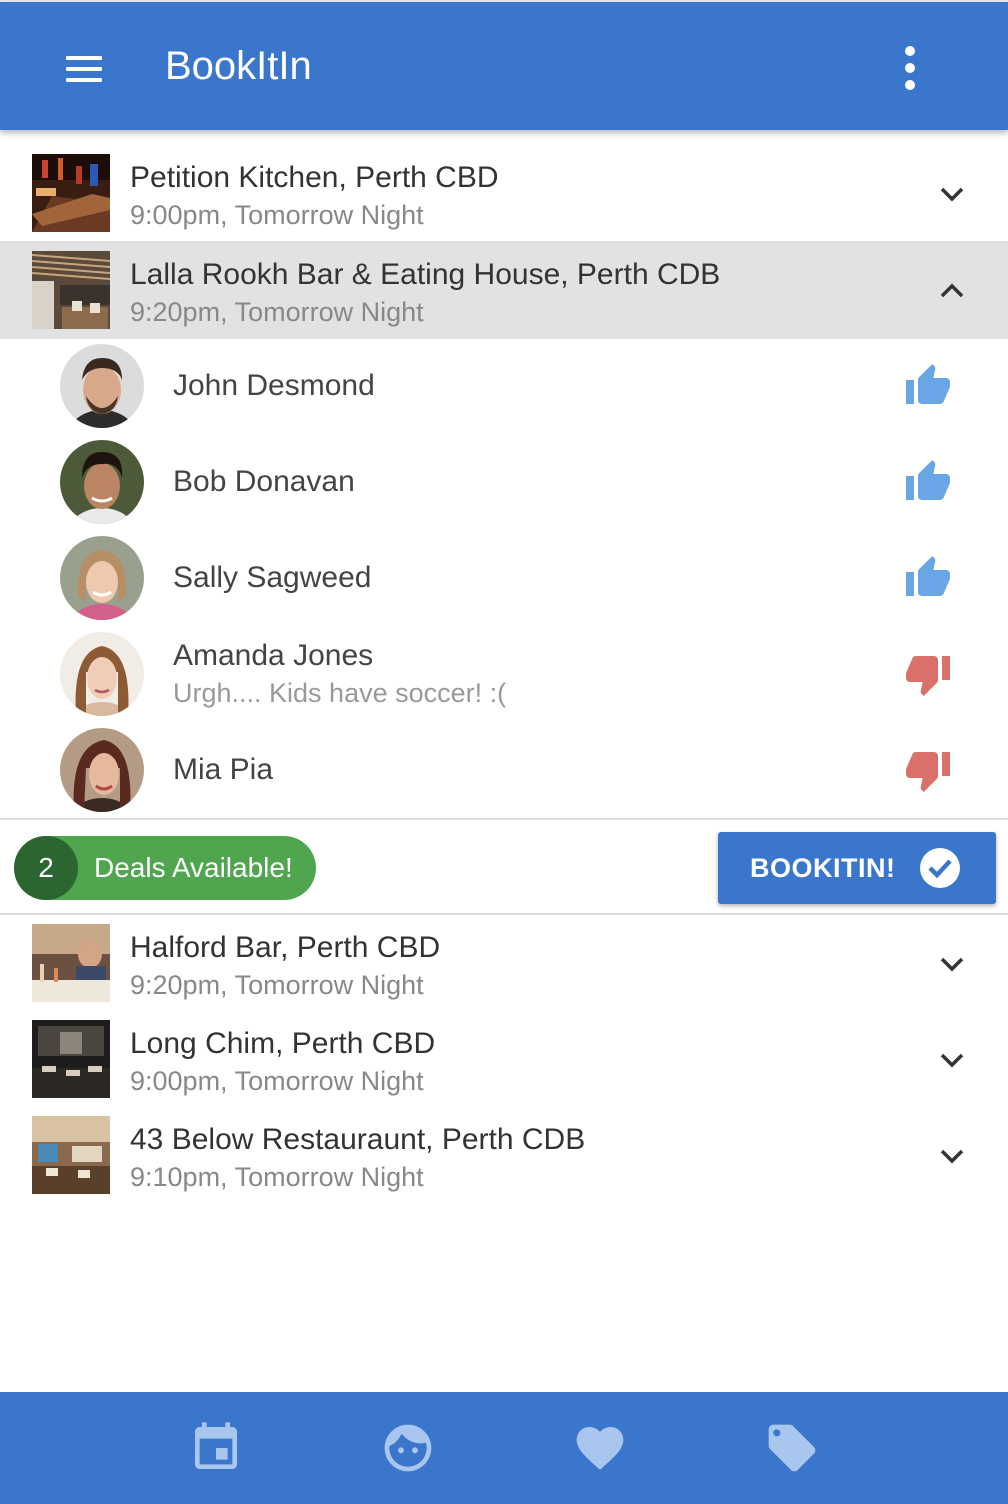  I want to click on deals-available-chip: 2 Deals Available!, so click(165, 868).